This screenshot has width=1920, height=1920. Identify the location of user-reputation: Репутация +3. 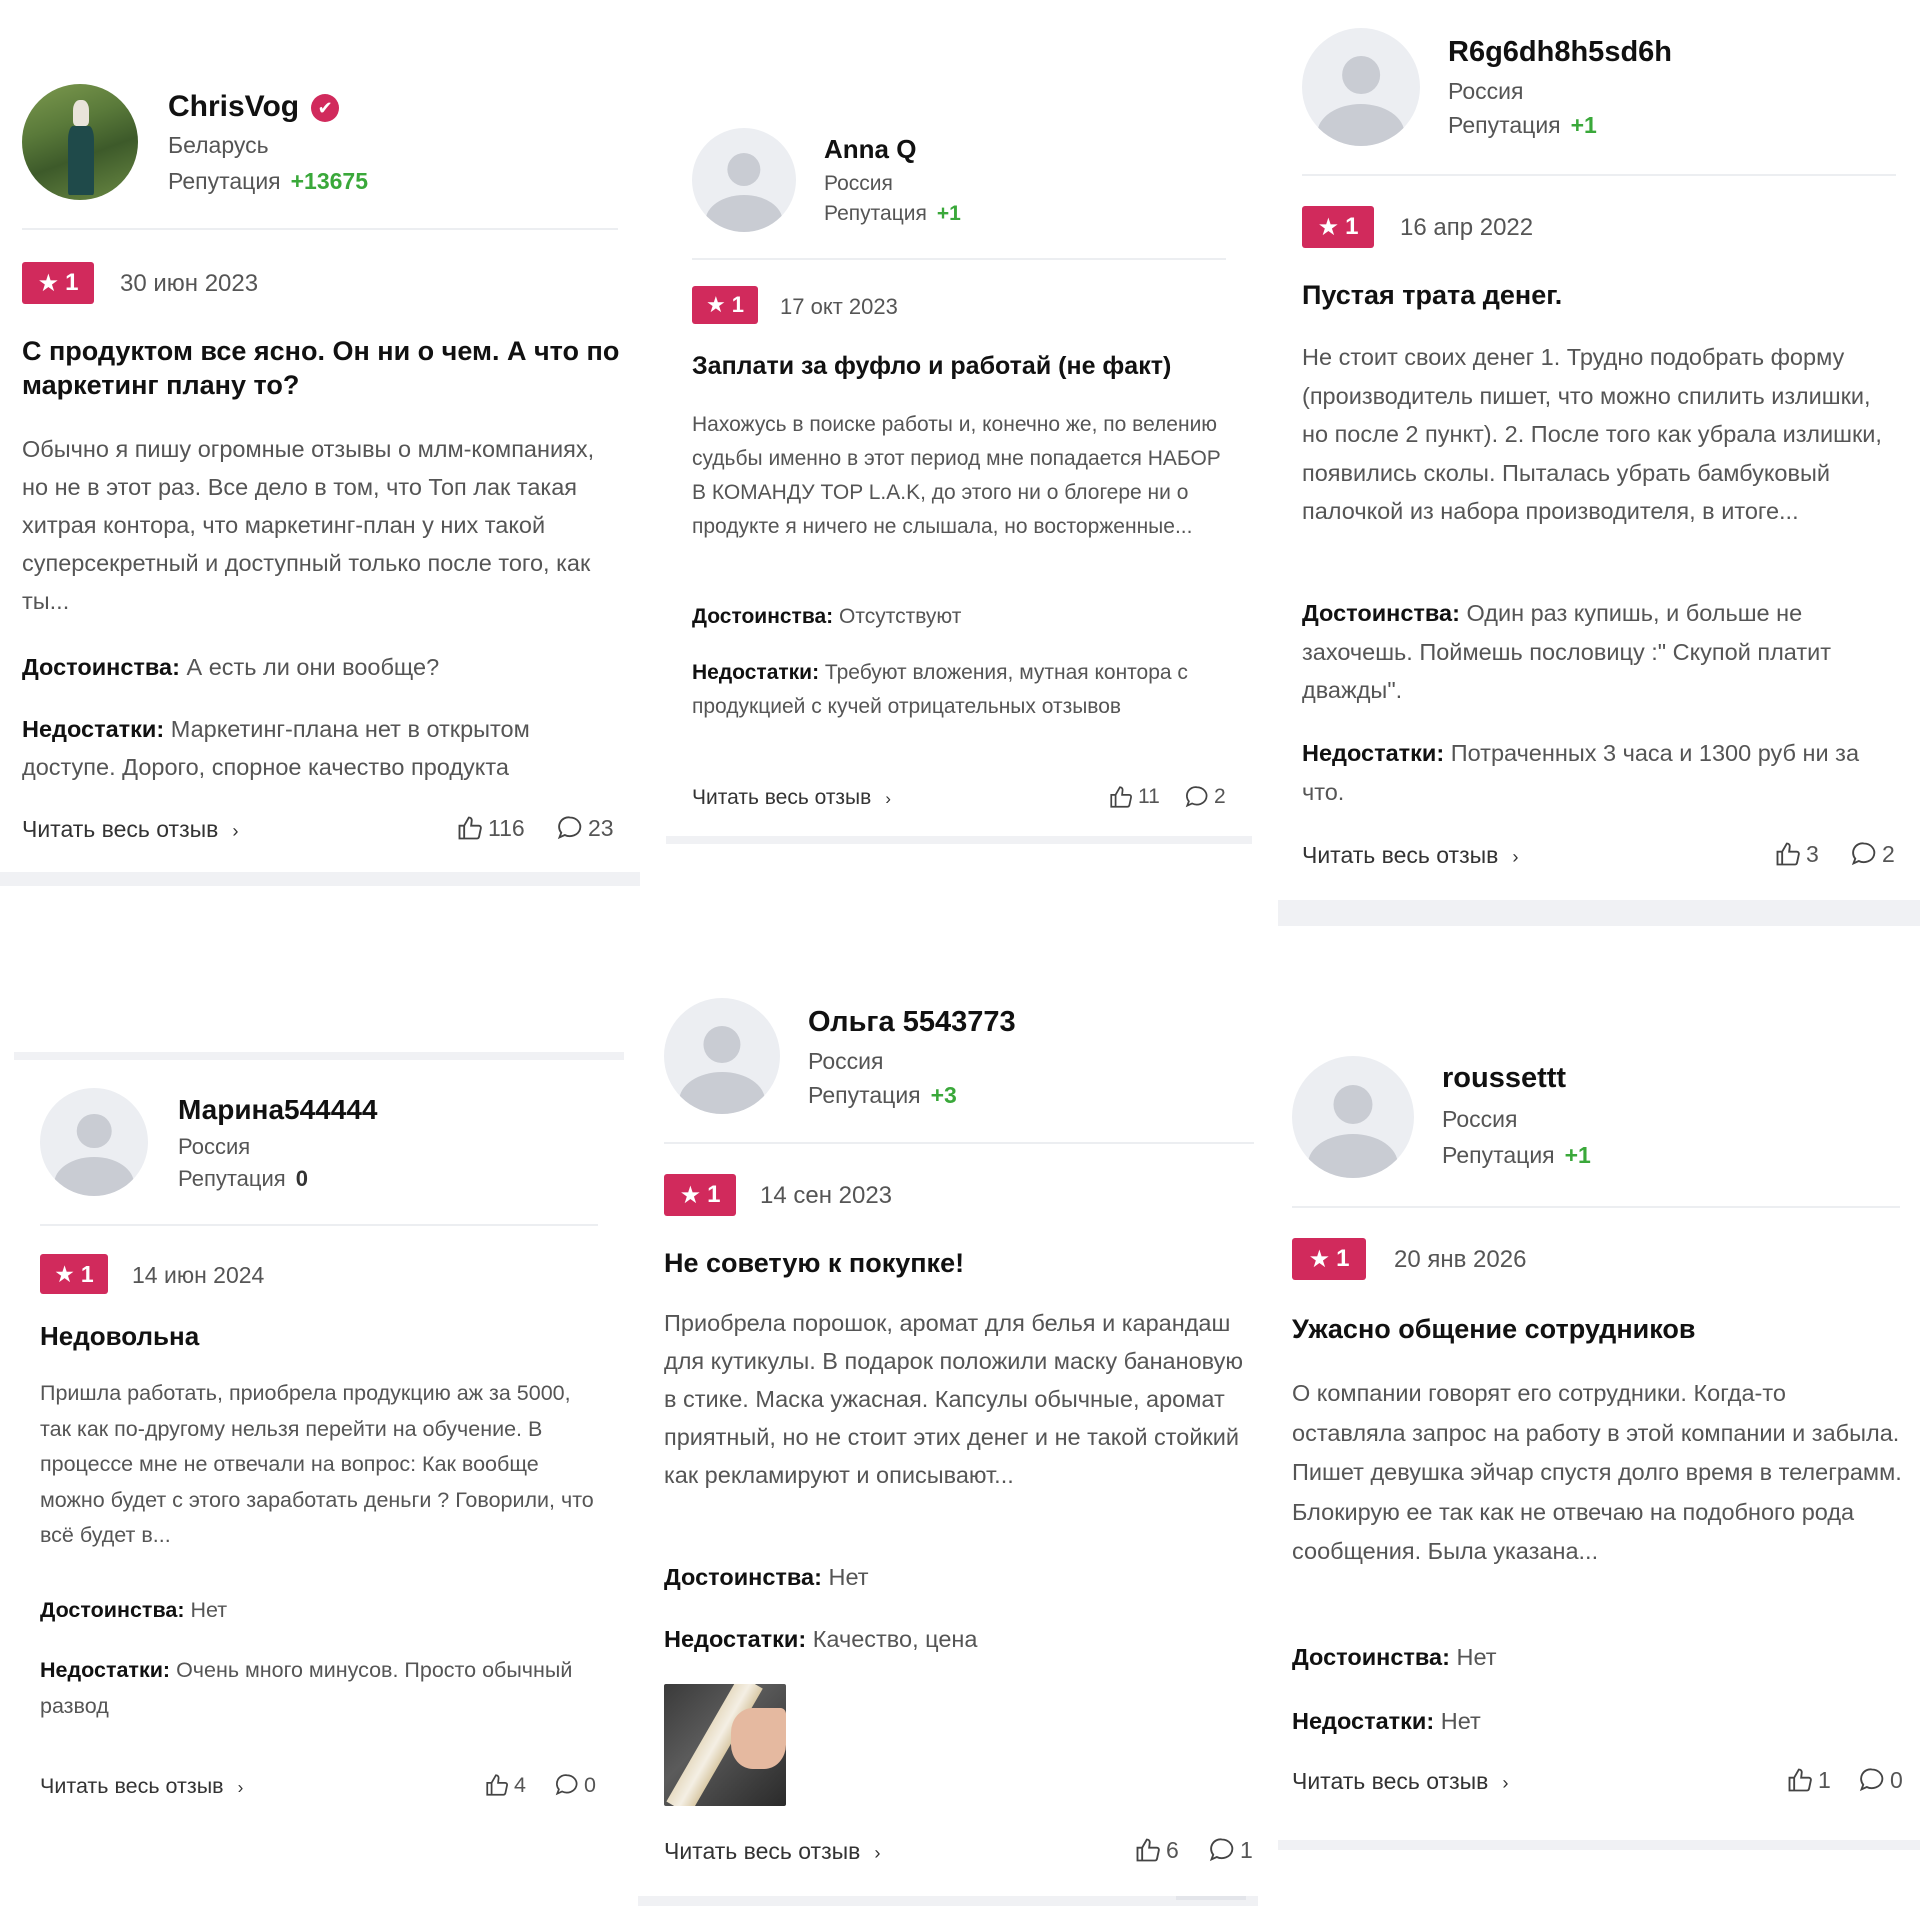
(882, 1095).